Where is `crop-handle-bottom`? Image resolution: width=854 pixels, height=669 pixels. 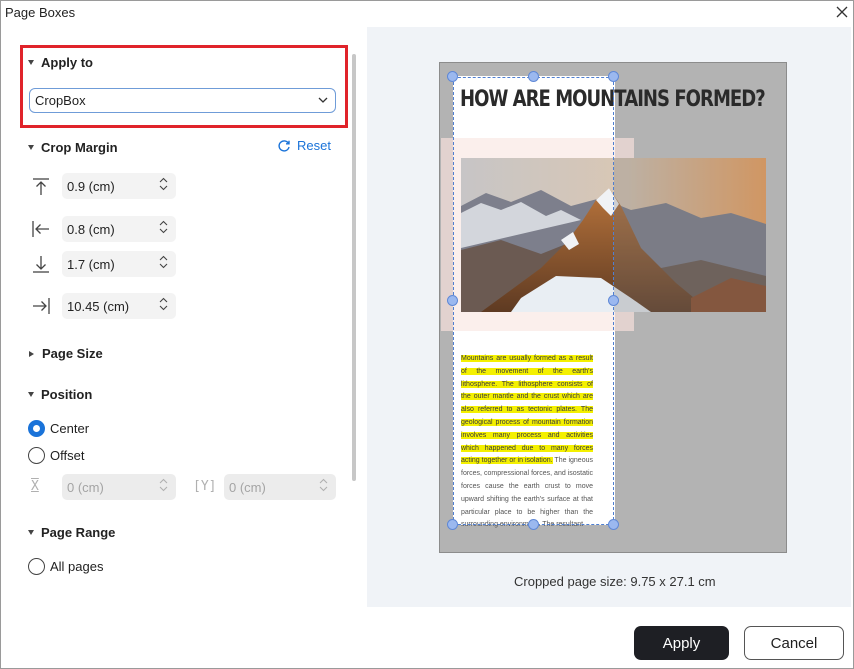 crop-handle-bottom is located at coordinates (533, 524).